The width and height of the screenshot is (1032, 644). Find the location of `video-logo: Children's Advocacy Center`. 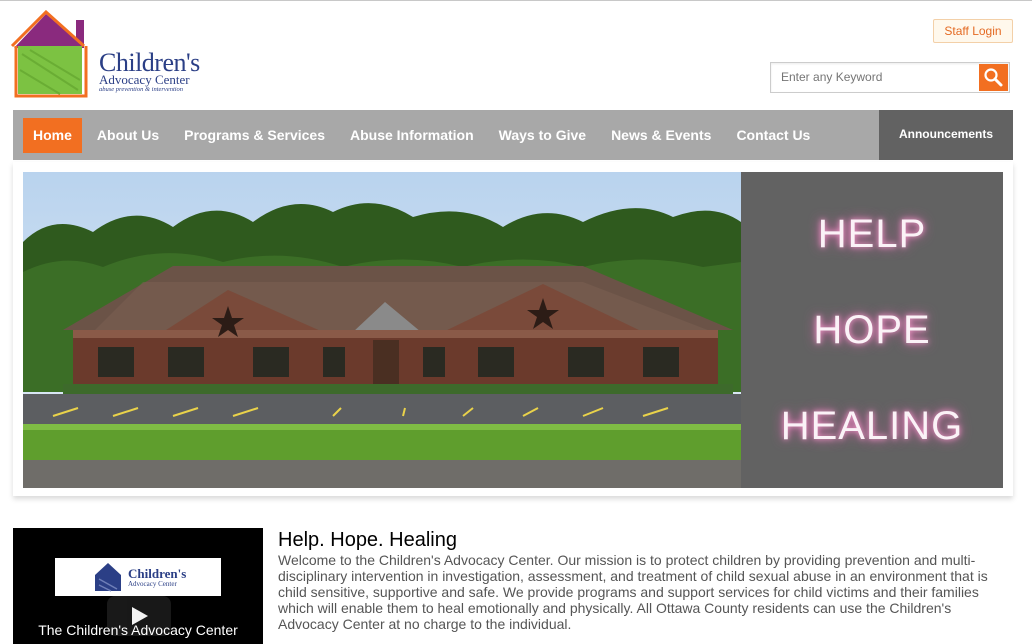

video-logo: Children's Advocacy Center is located at coordinates (138, 577).